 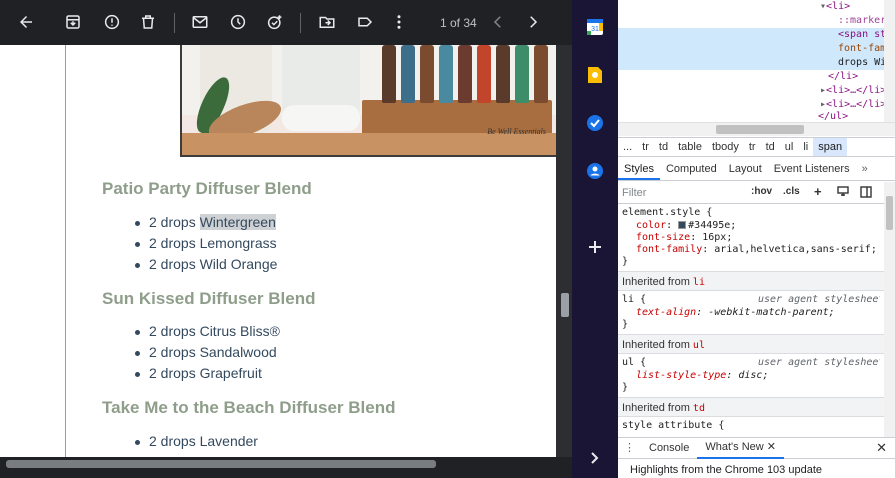 What do you see at coordinates (595, 27) in the screenshot?
I see `calendar-icon: 31` at bounding box center [595, 27].